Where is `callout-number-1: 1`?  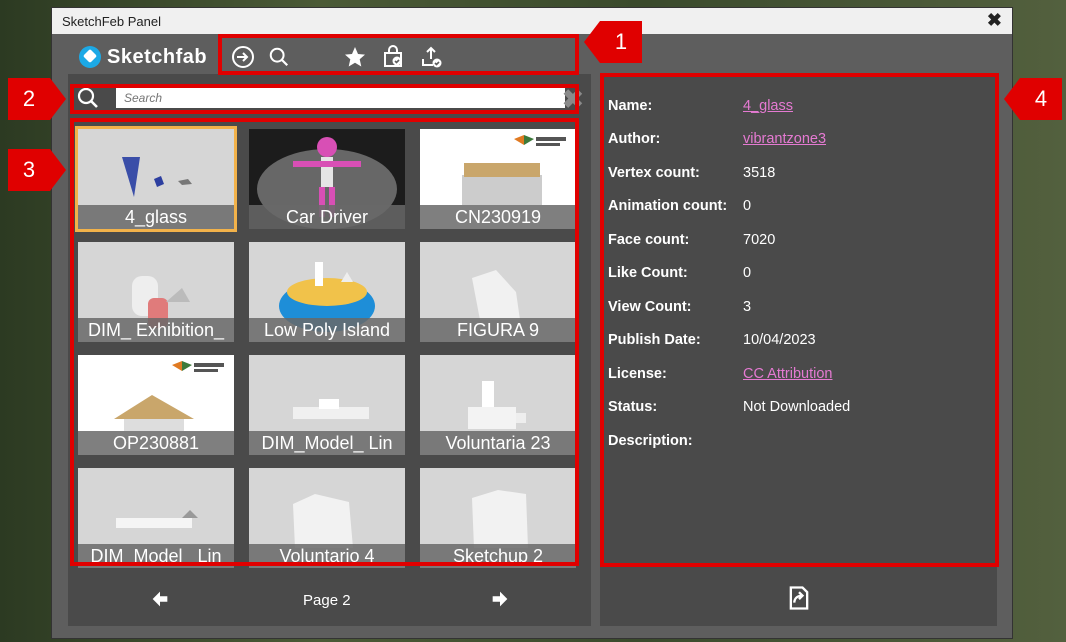
callout-number-1: 1 is located at coordinates (621, 42).